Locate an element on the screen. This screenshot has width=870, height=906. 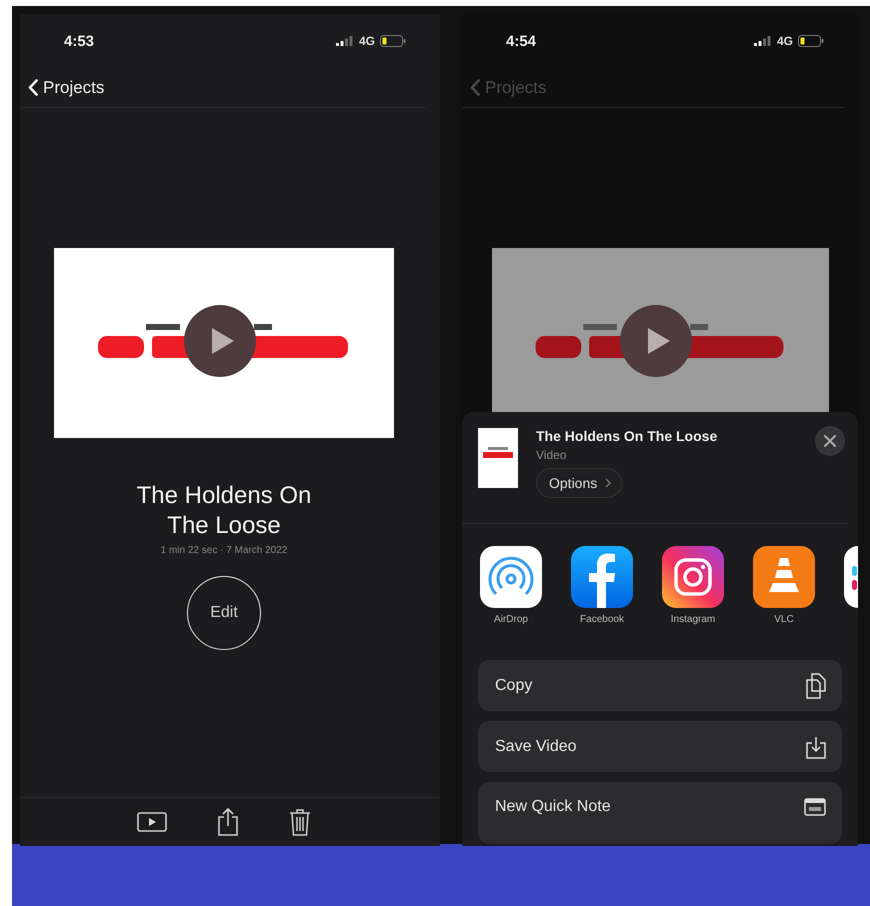
download-icon is located at coordinates (816, 746).